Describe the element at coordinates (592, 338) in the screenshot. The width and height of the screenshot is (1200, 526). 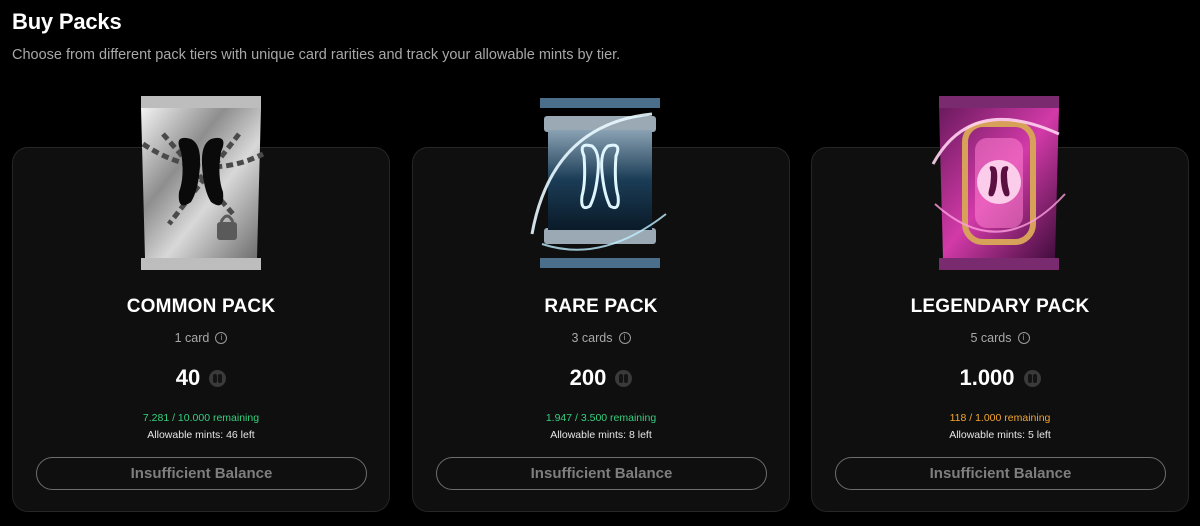
I see `card-count-label: 3 cards` at that location.